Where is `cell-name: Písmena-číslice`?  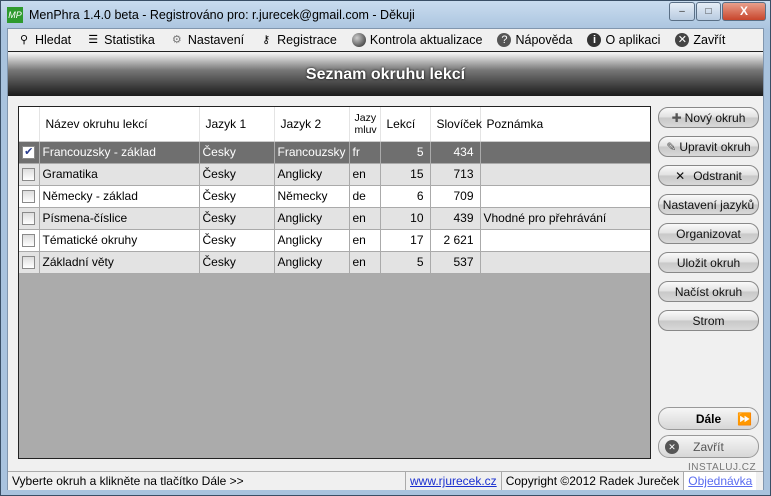 cell-name: Písmena-číslice is located at coordinates (119, 218).